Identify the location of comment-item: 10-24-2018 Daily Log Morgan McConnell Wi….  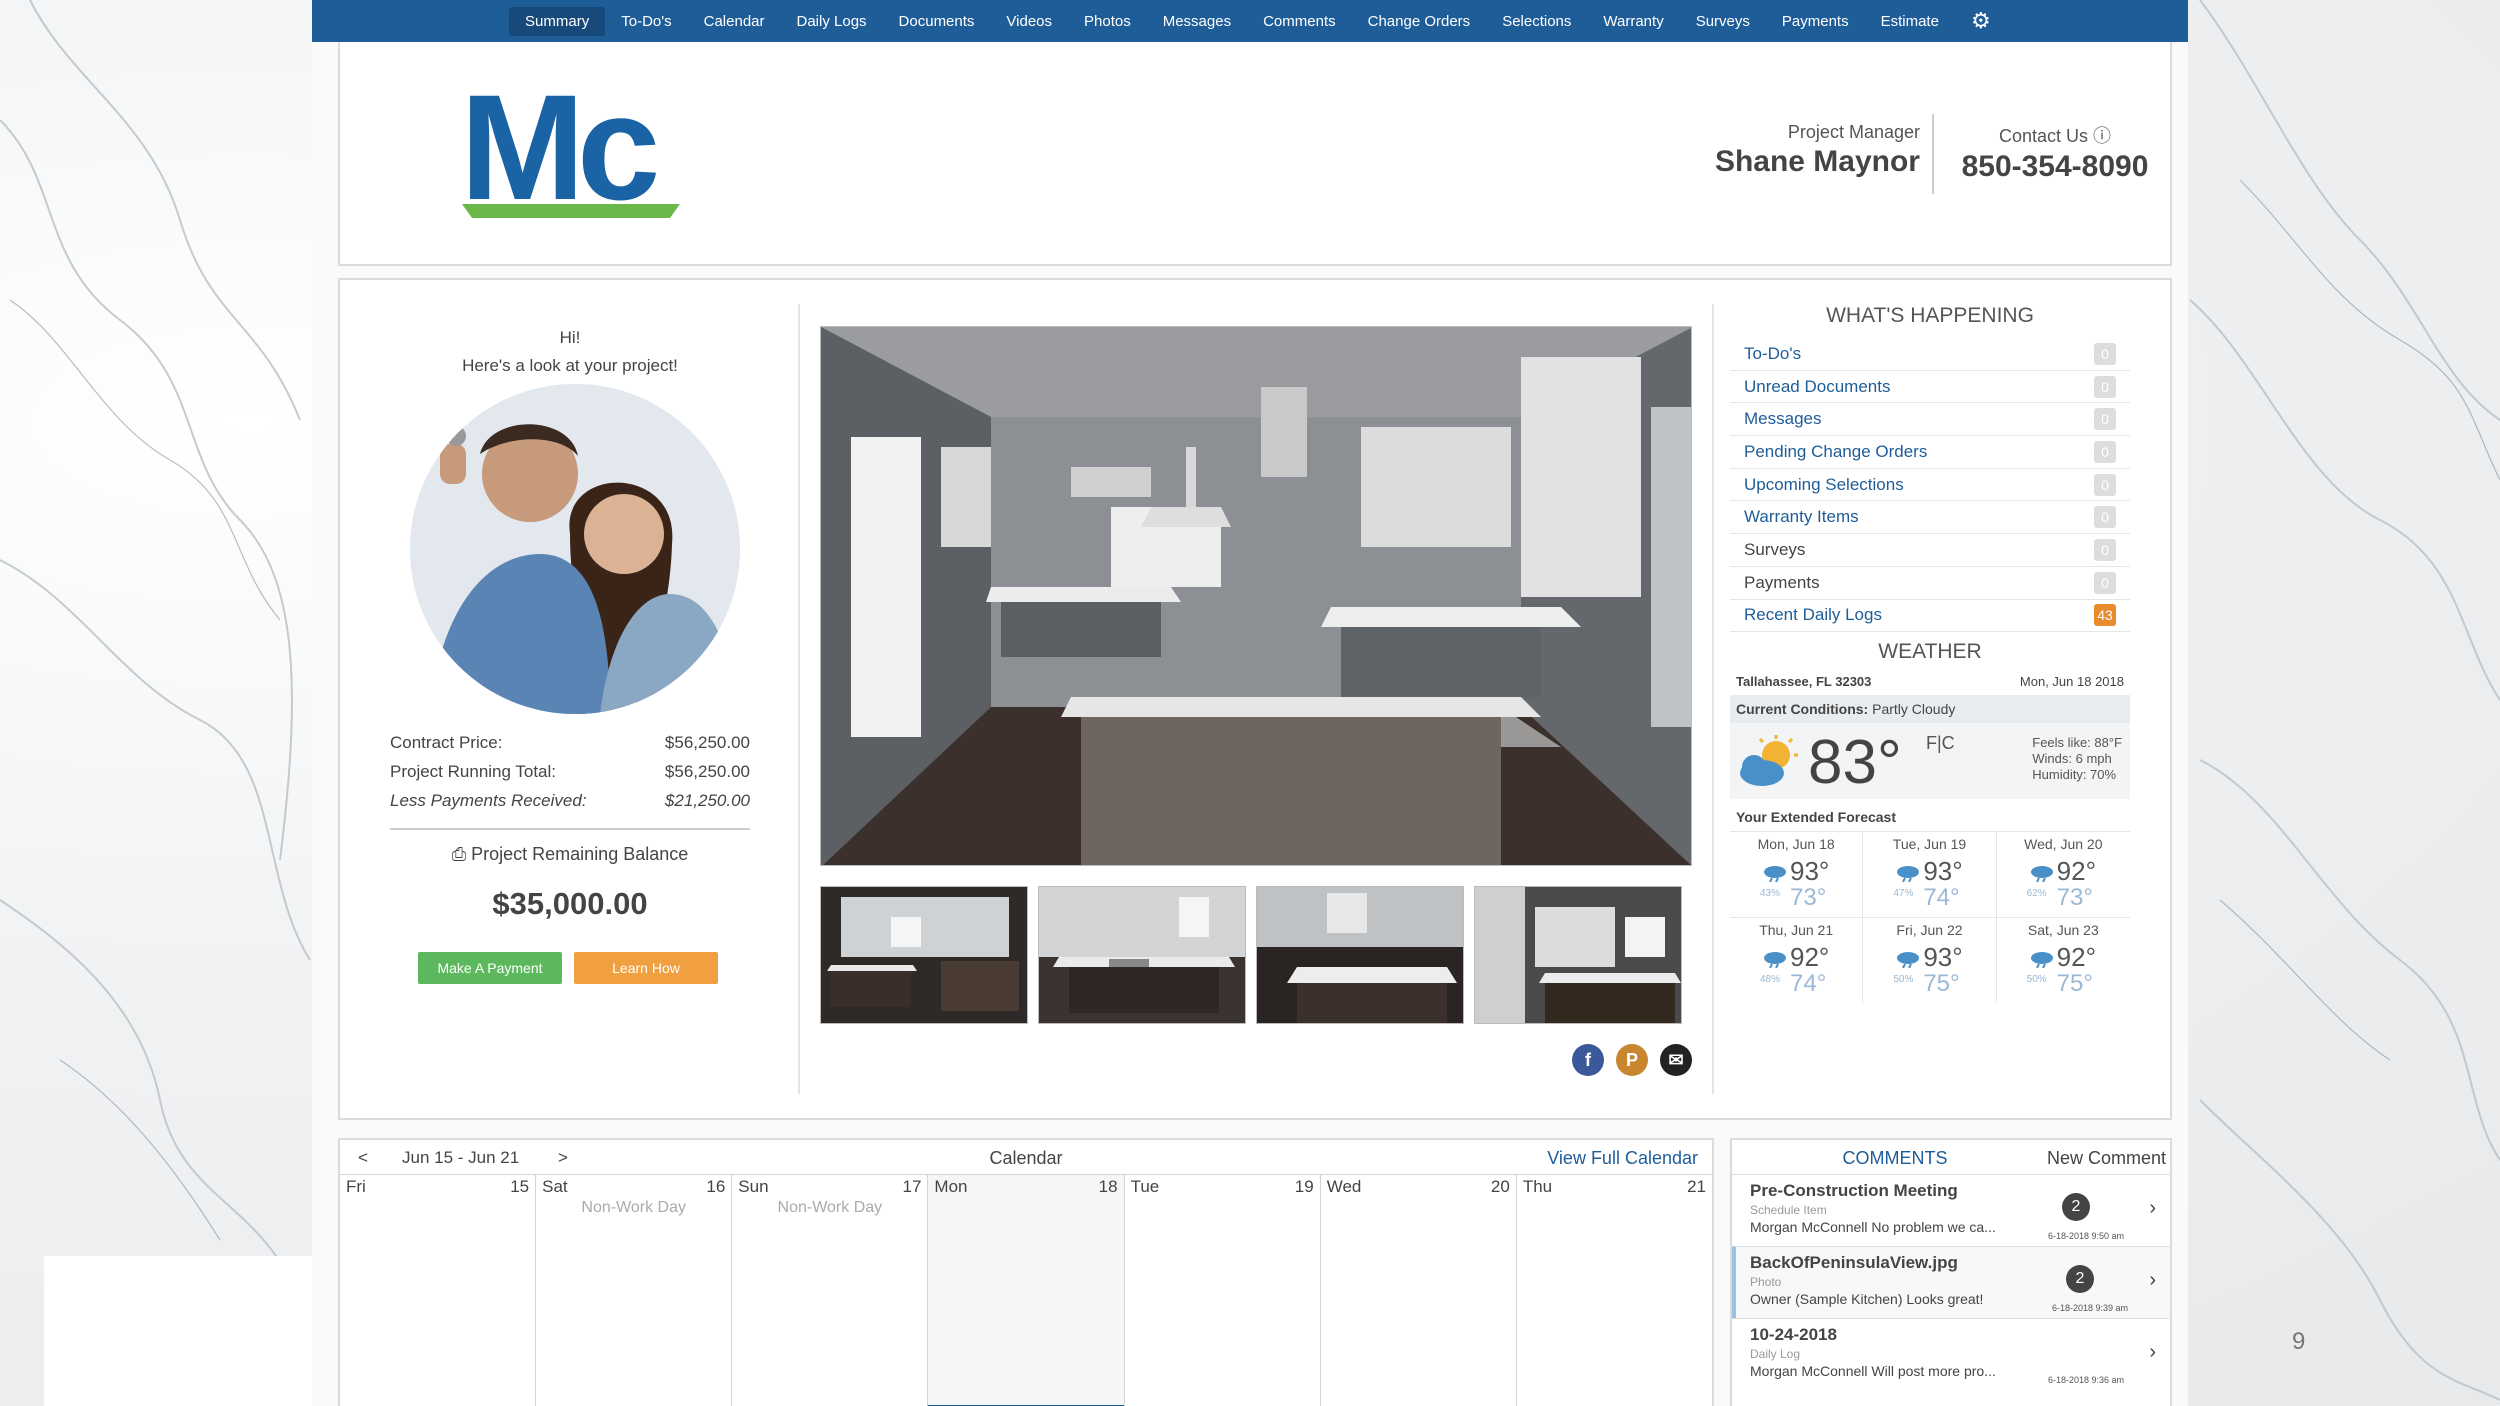
(1951, 1354).